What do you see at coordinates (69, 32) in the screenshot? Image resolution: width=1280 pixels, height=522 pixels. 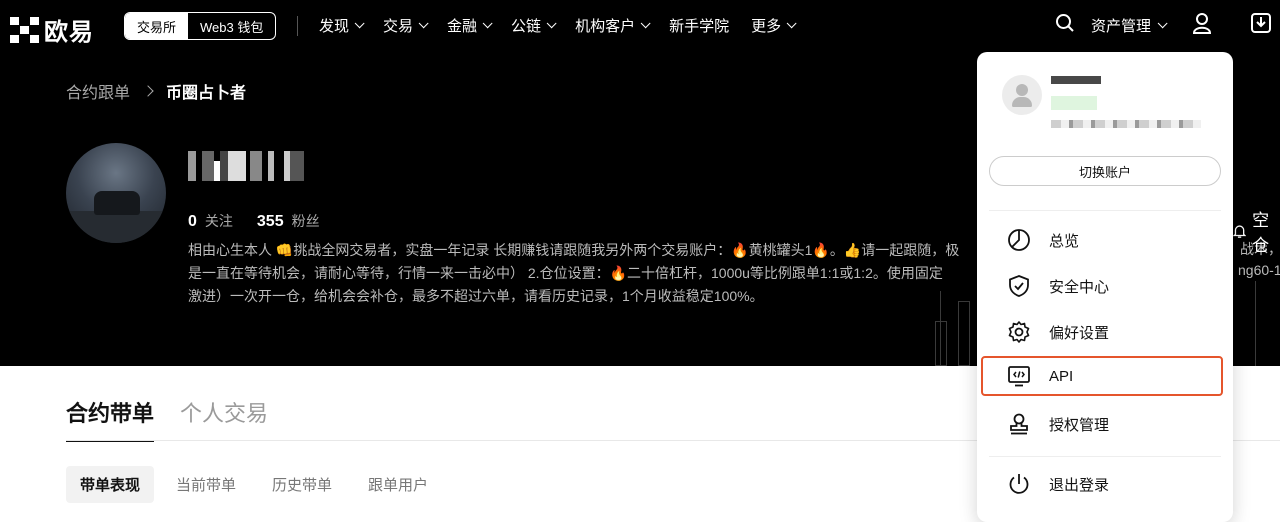 I see `logo-text: 欧易` at bounding box center [69, 32].